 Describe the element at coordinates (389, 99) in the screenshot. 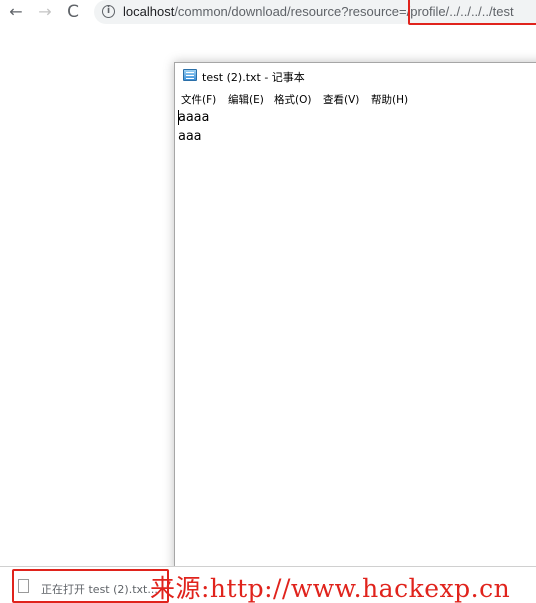

I see `menu-help: 帮助(H)` at that location.